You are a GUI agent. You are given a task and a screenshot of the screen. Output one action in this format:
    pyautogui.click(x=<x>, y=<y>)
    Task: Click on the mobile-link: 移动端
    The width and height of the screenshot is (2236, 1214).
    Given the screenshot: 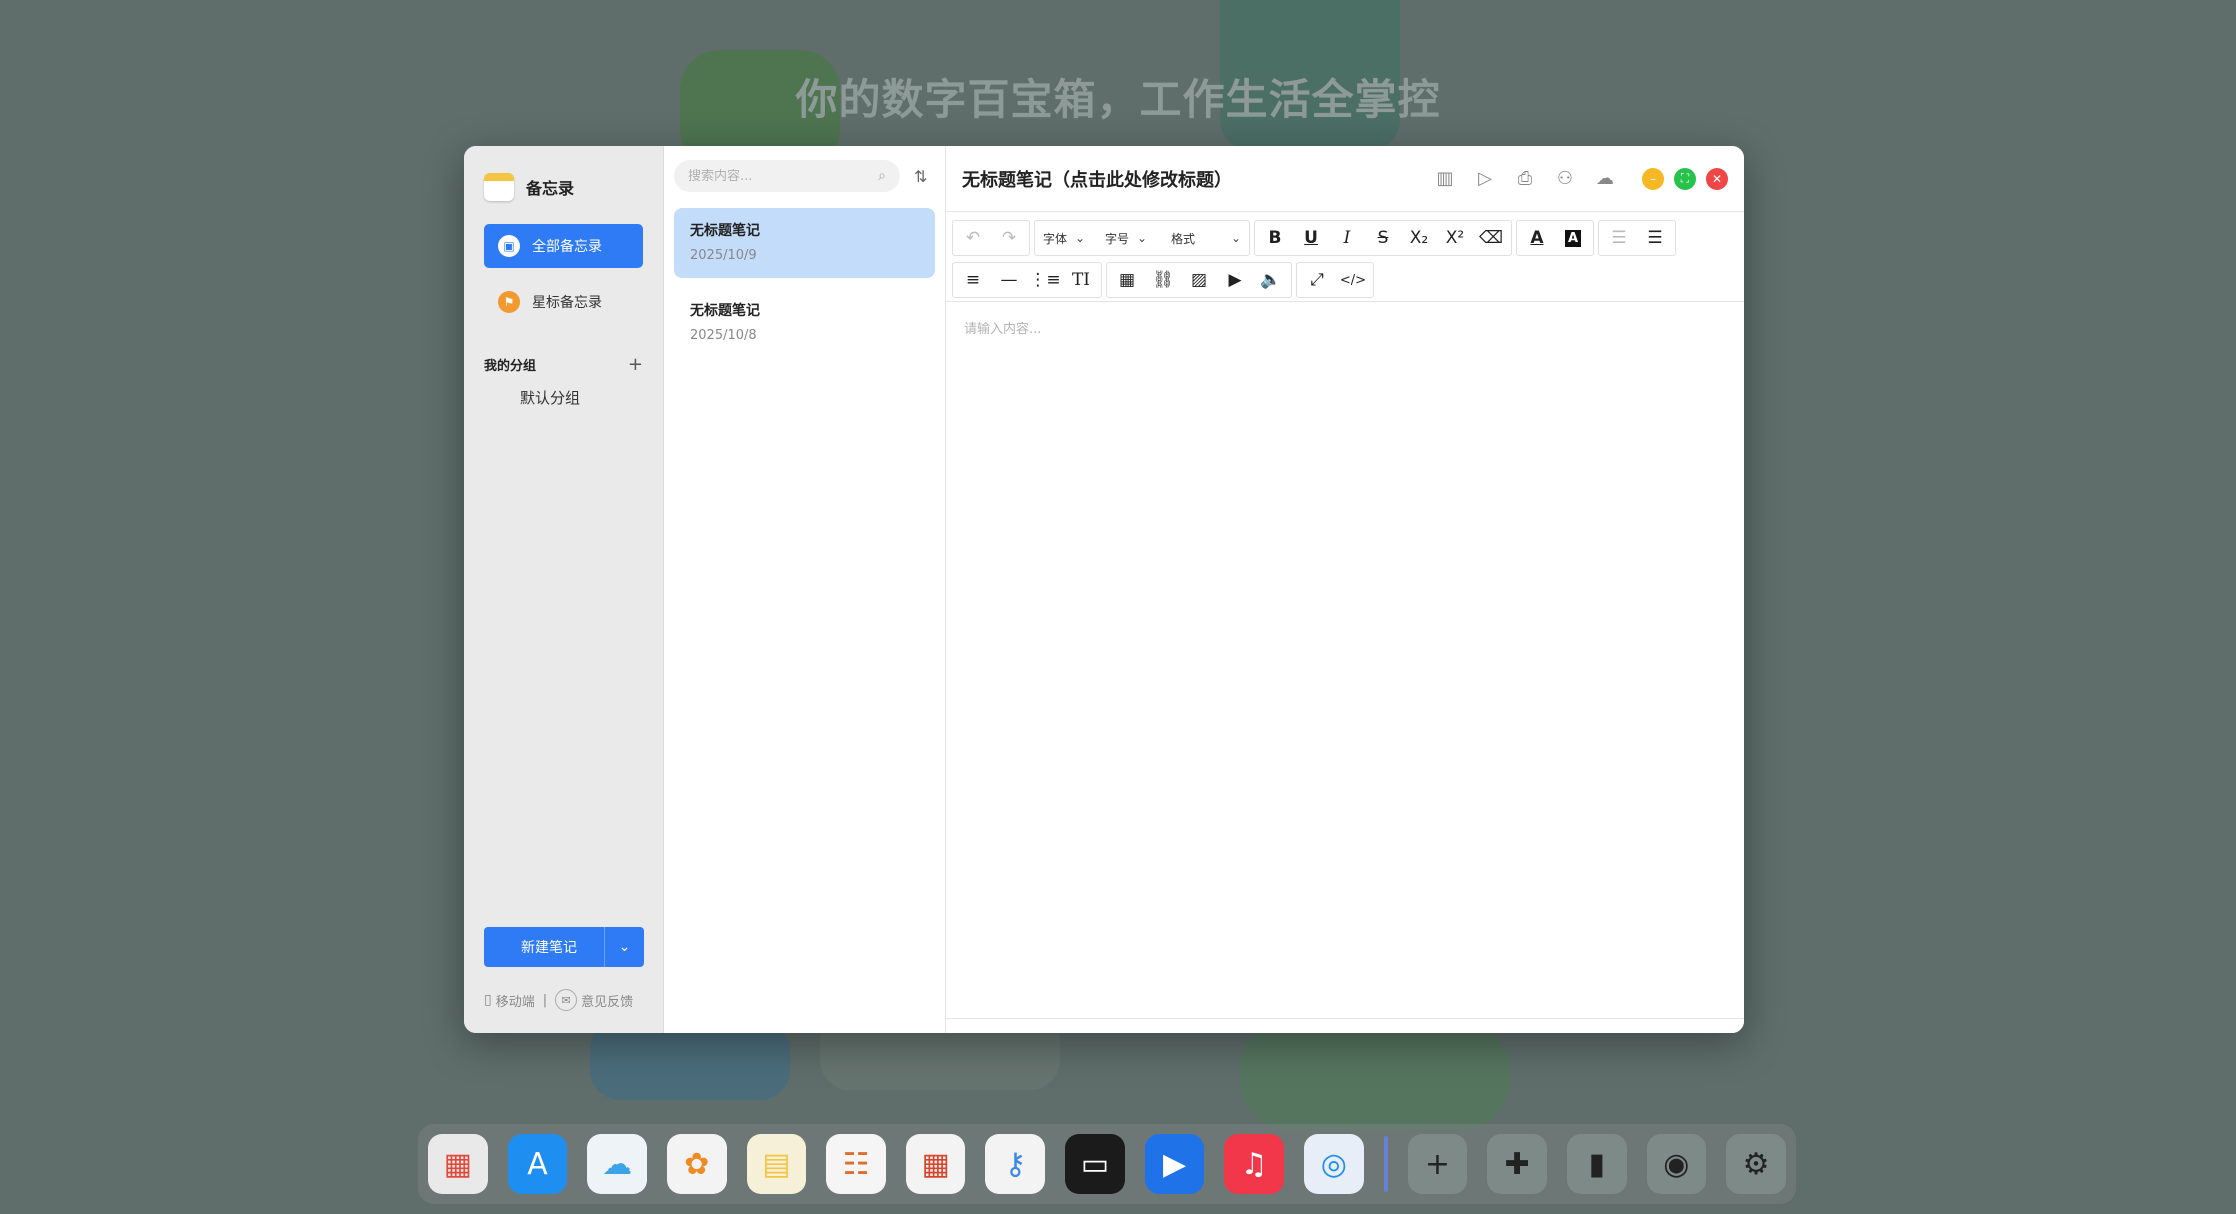 What is the action you would take?
    pyautogui.click(x=515, y=1000)
    